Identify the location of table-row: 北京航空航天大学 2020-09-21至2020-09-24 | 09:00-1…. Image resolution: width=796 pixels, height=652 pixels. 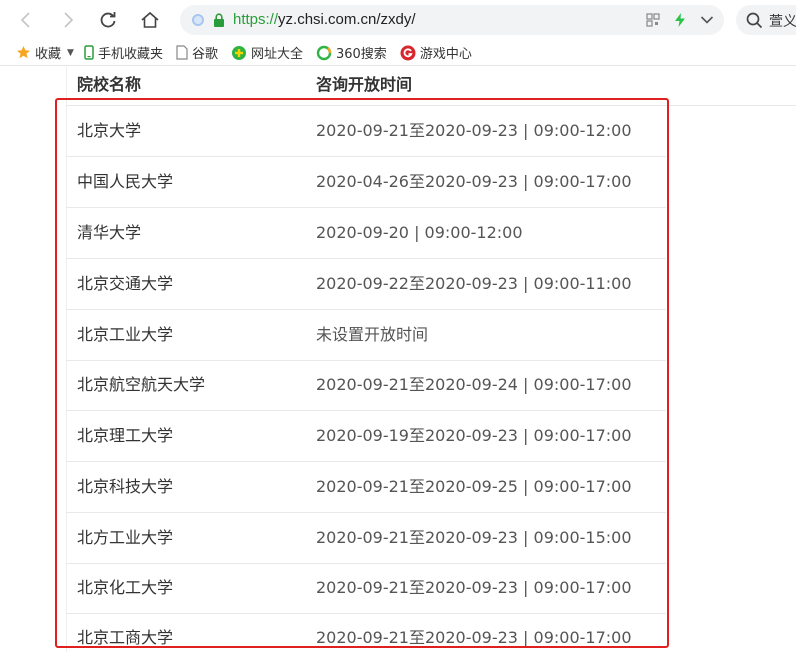
(366, 385).